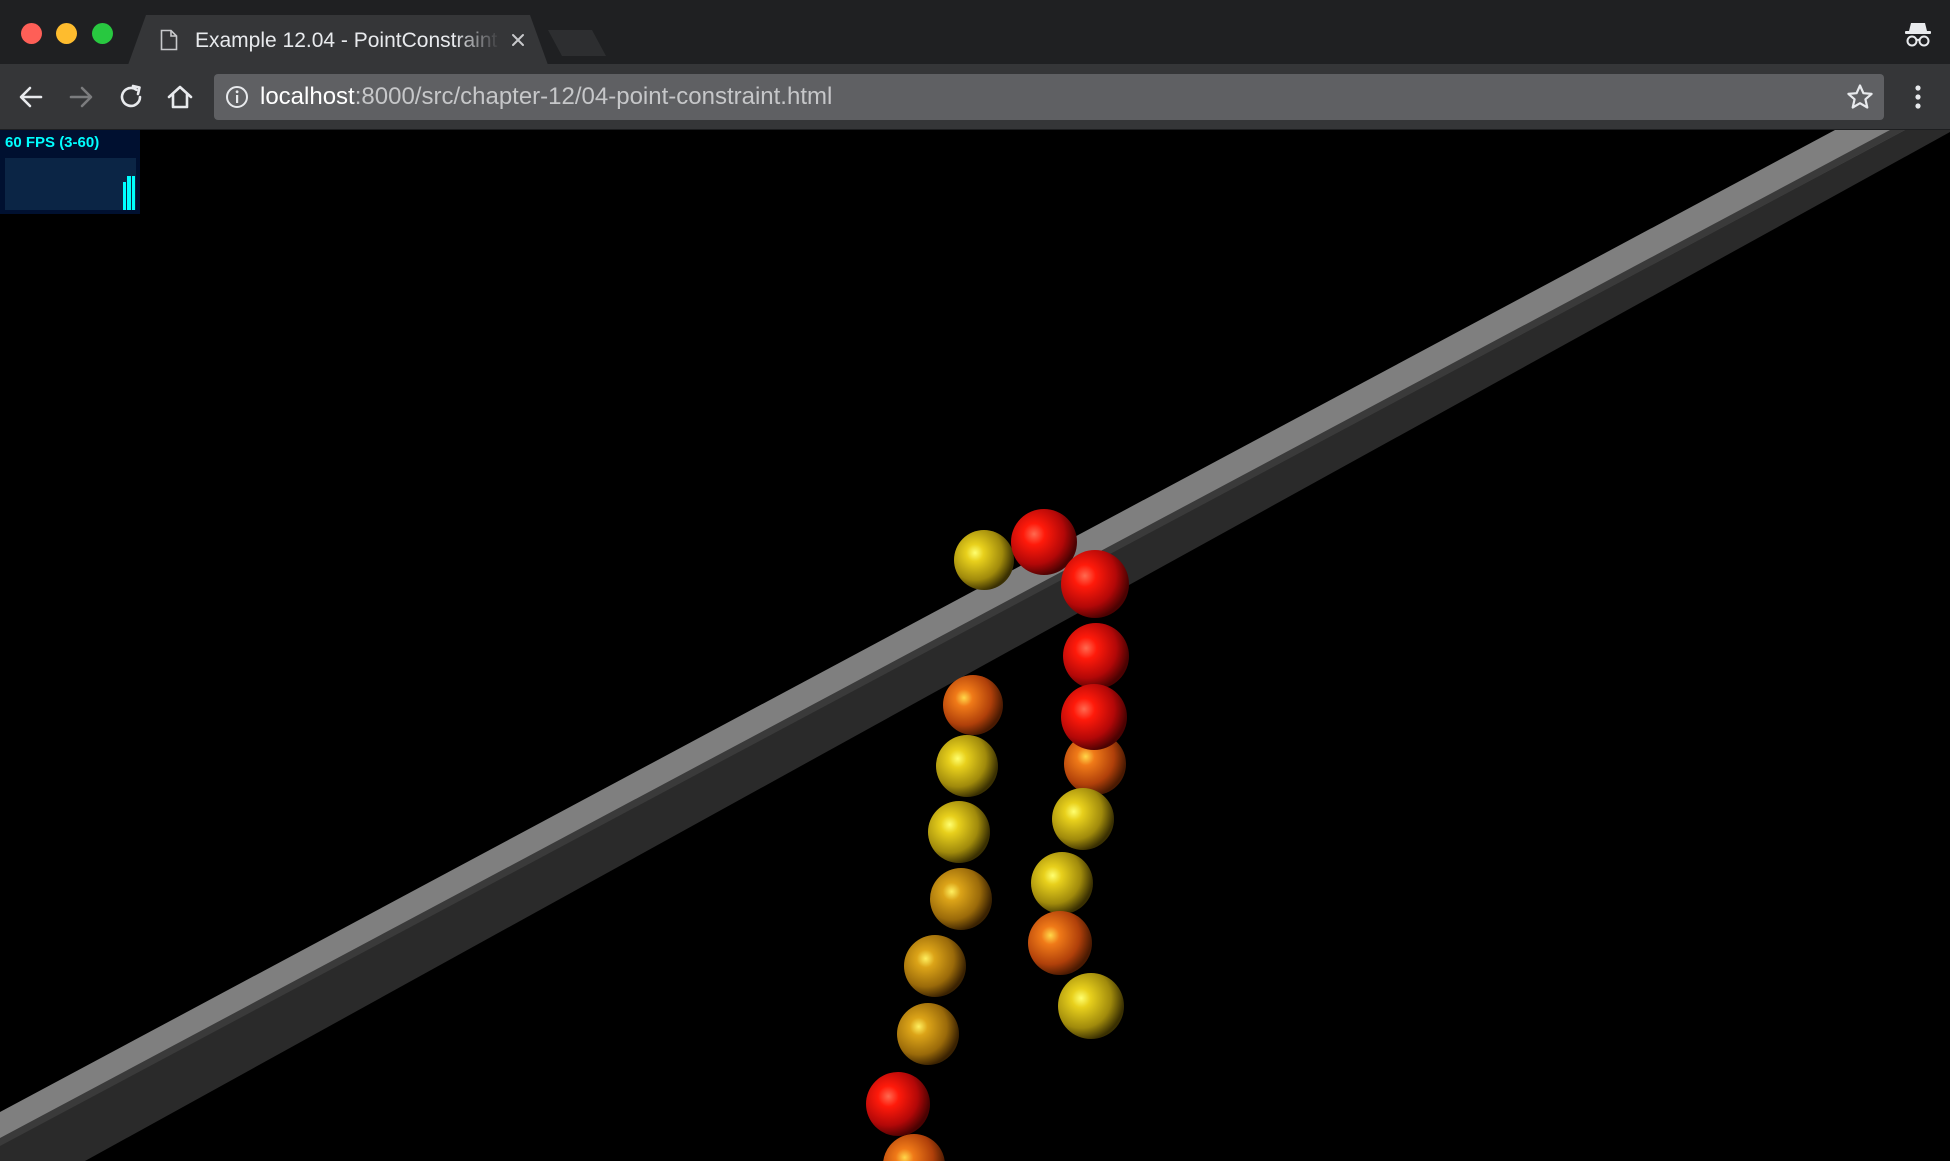 The image size is (1950, 1161). What do you see at coordinates (307, 96) in the screenshot?
I see `url-host: localhost` at bounding box center [307, 96].